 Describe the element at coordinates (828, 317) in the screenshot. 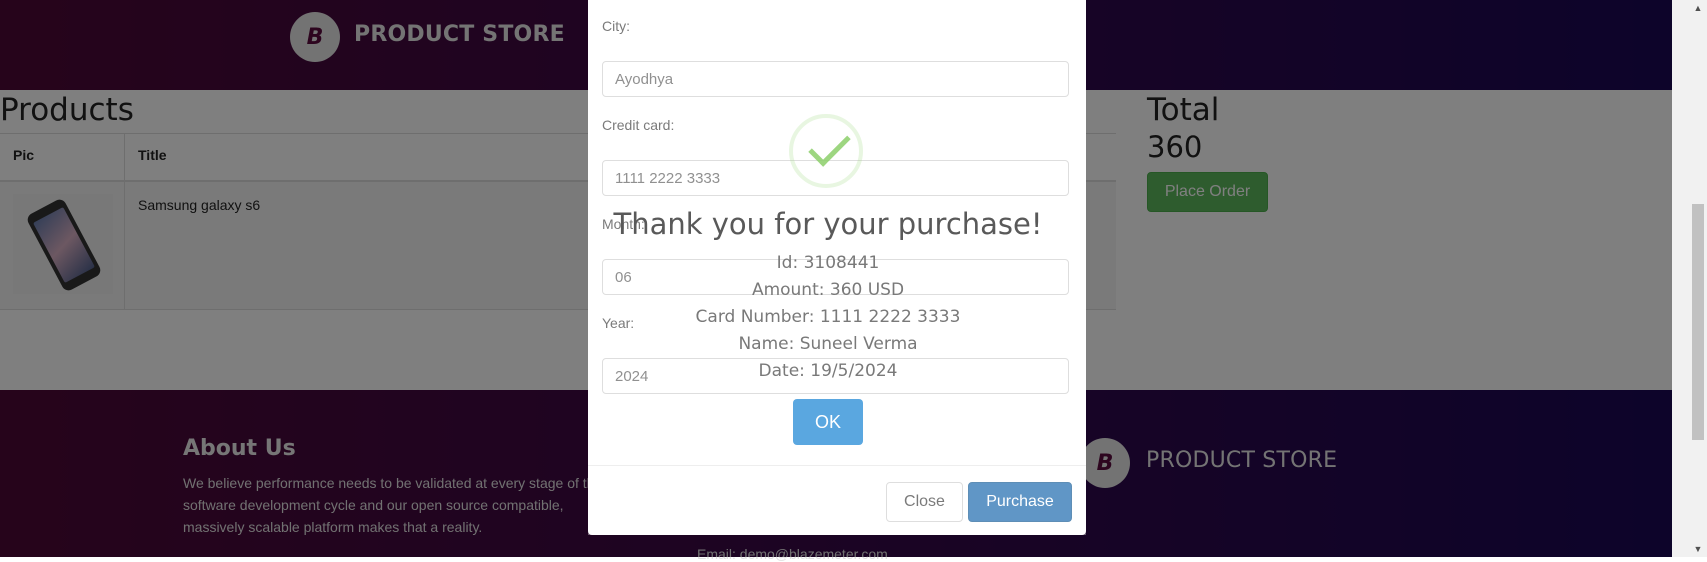

I see `order-card-number: Card Number: 1111 2222 3333` at that location.